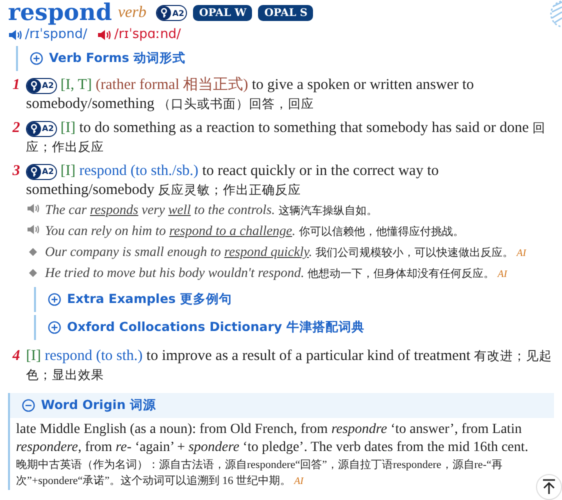 This screenshot has height=500, width=562. I want to click on example-sentence: Our company is small enough to respond quickly. 我们公司规模较小，可以快速做出反应。 AI, so click(285, 252).